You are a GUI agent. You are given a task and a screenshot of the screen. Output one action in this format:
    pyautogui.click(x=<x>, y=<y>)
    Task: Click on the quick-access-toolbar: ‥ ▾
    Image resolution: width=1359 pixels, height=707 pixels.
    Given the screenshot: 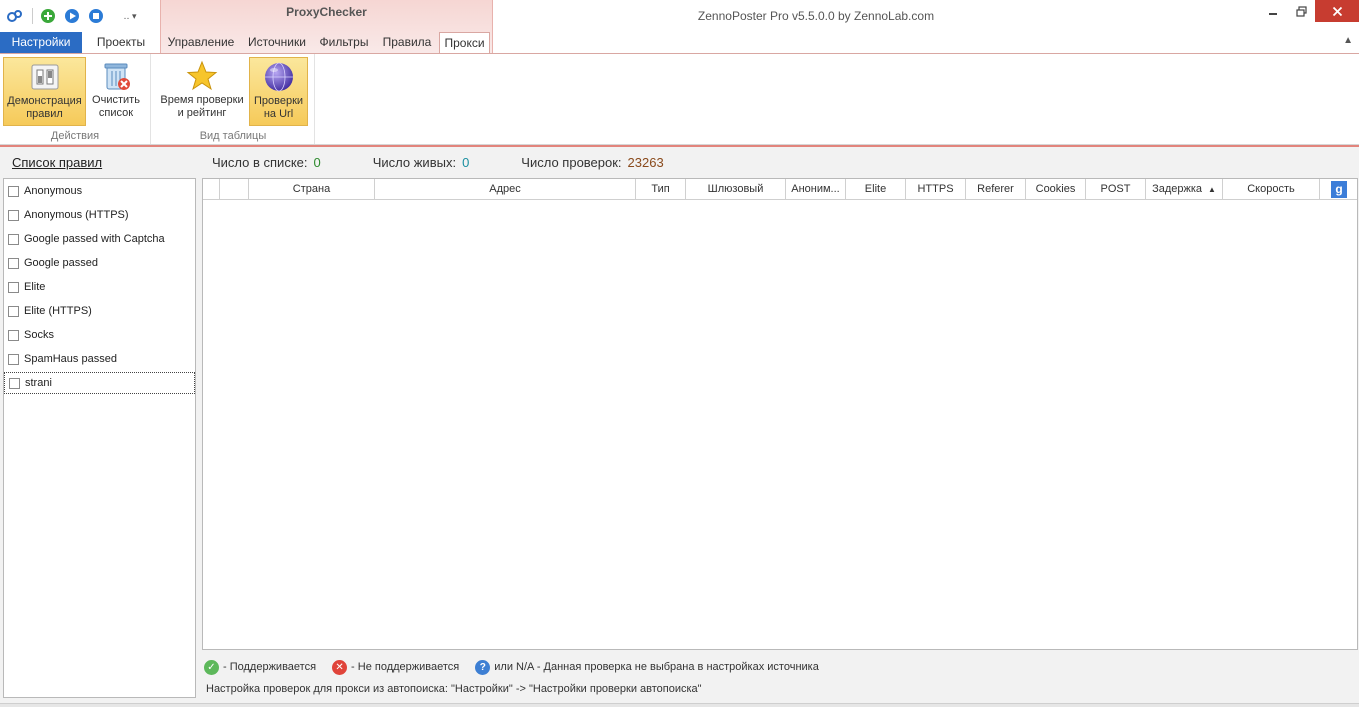 What is the action you would take?
    pyautogui.click(x=70, y=16)
    